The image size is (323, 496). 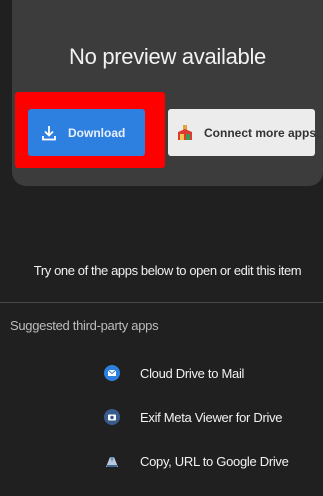 I want to click on download-icon, so click(x=49, y=133).